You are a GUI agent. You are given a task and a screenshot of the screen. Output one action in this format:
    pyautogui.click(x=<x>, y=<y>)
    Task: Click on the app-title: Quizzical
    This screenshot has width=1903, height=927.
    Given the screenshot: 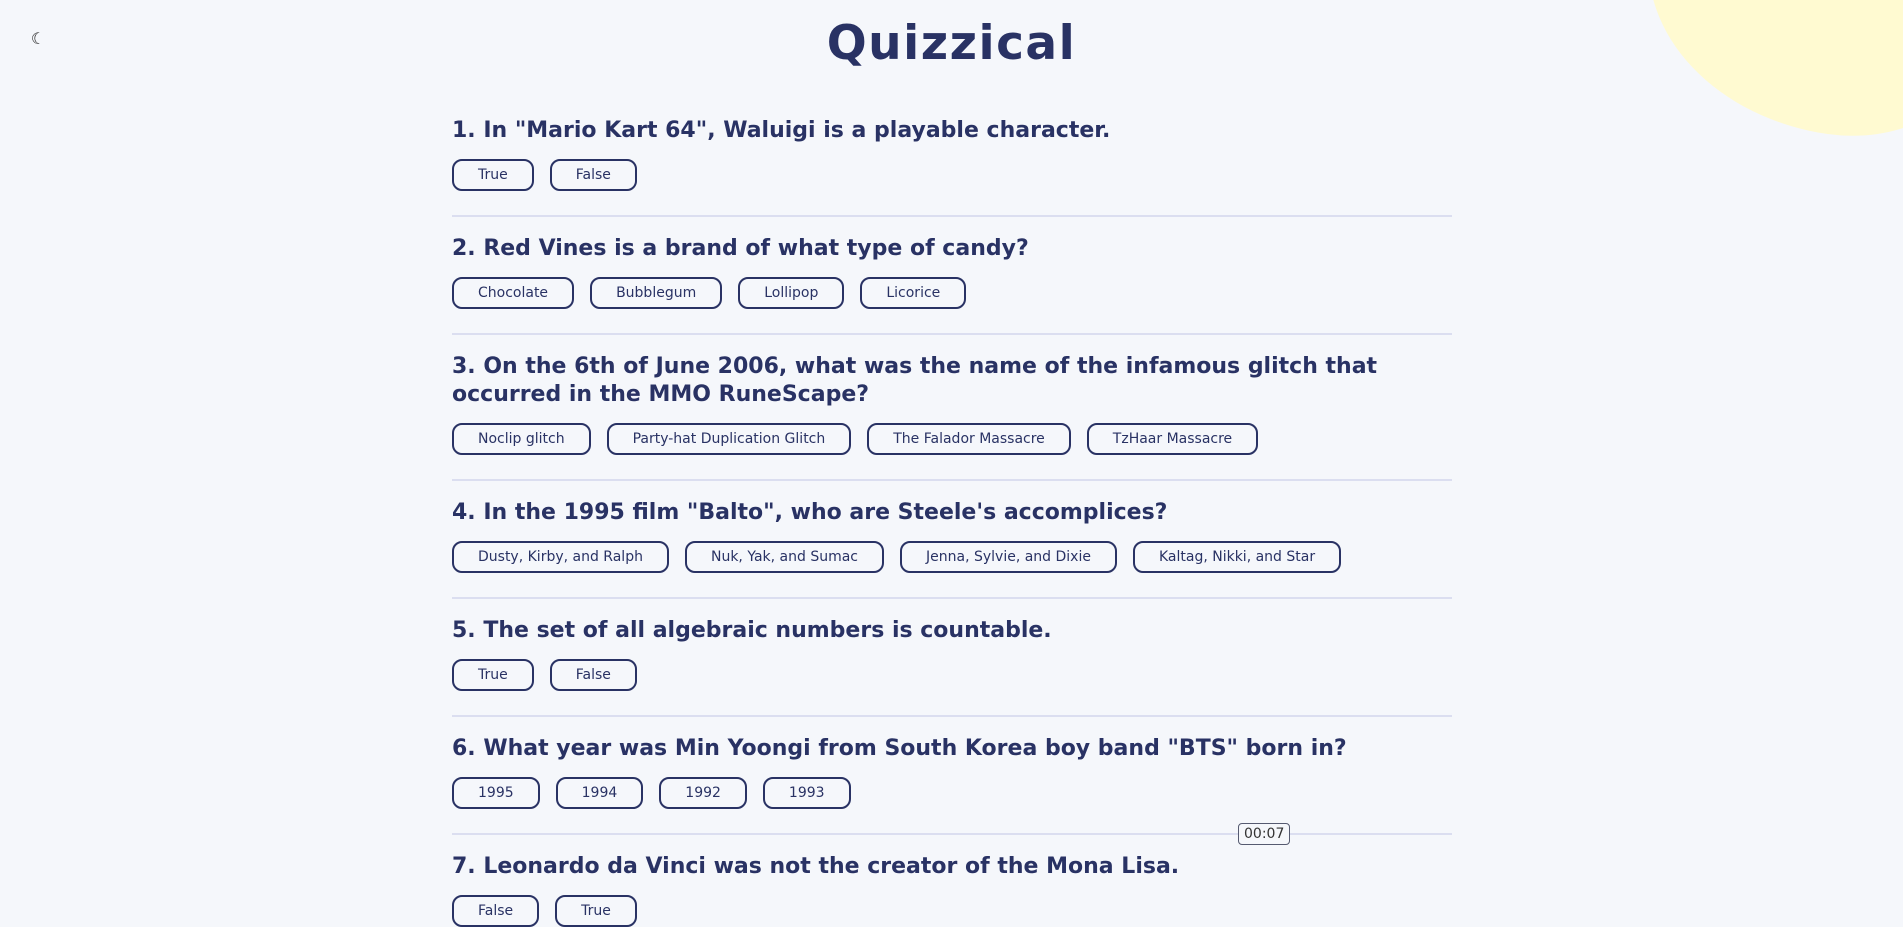 What is the action you would take?
    pyautogui.click(x=951, y=43)
    